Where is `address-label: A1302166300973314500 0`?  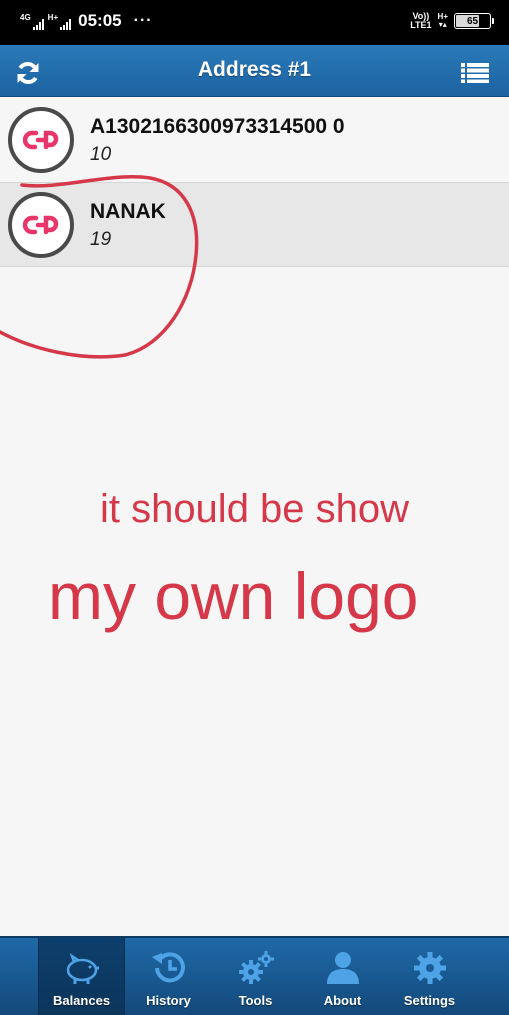 address-label: A1302166300973314500 0 is located at coordinates (217, 126).